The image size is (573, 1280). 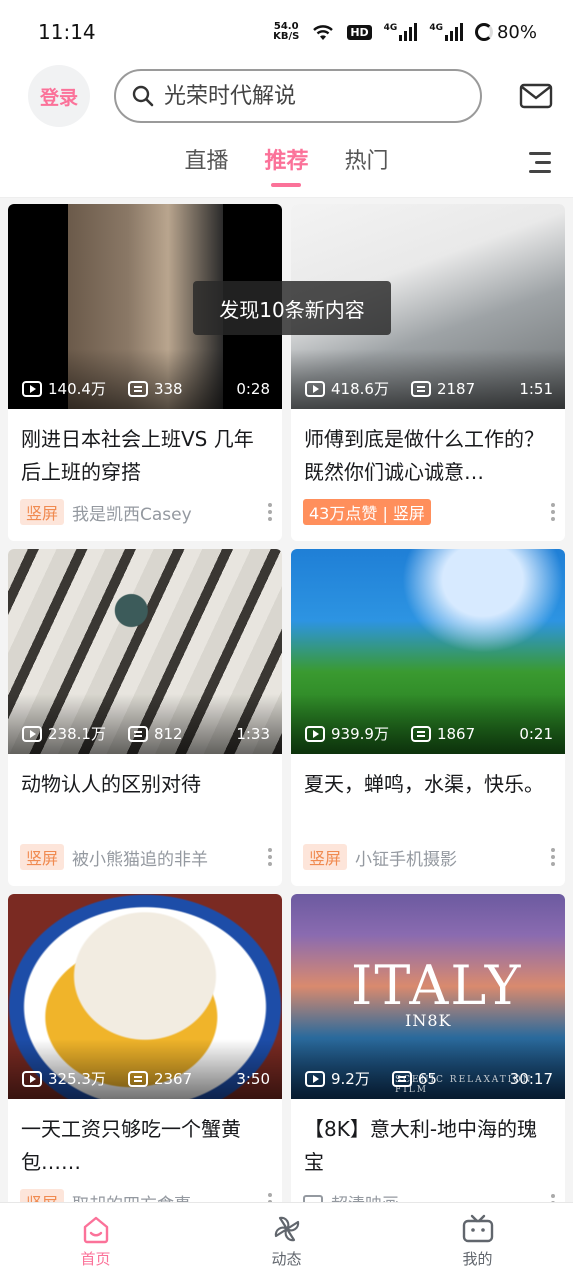 What do you see at coordinates (59, 96) in the screenshot?
I see `login-button: 登录` at bounding box center [59, 96].